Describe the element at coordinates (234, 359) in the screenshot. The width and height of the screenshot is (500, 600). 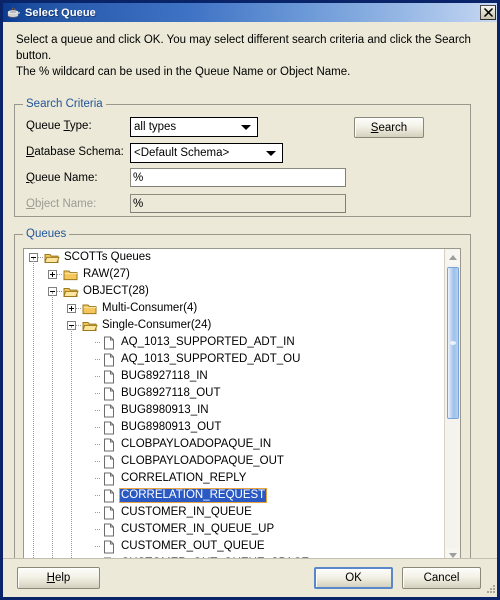
I see `tree-node: AQ_1013_SUPPORTED_ADT_OU` at that location.